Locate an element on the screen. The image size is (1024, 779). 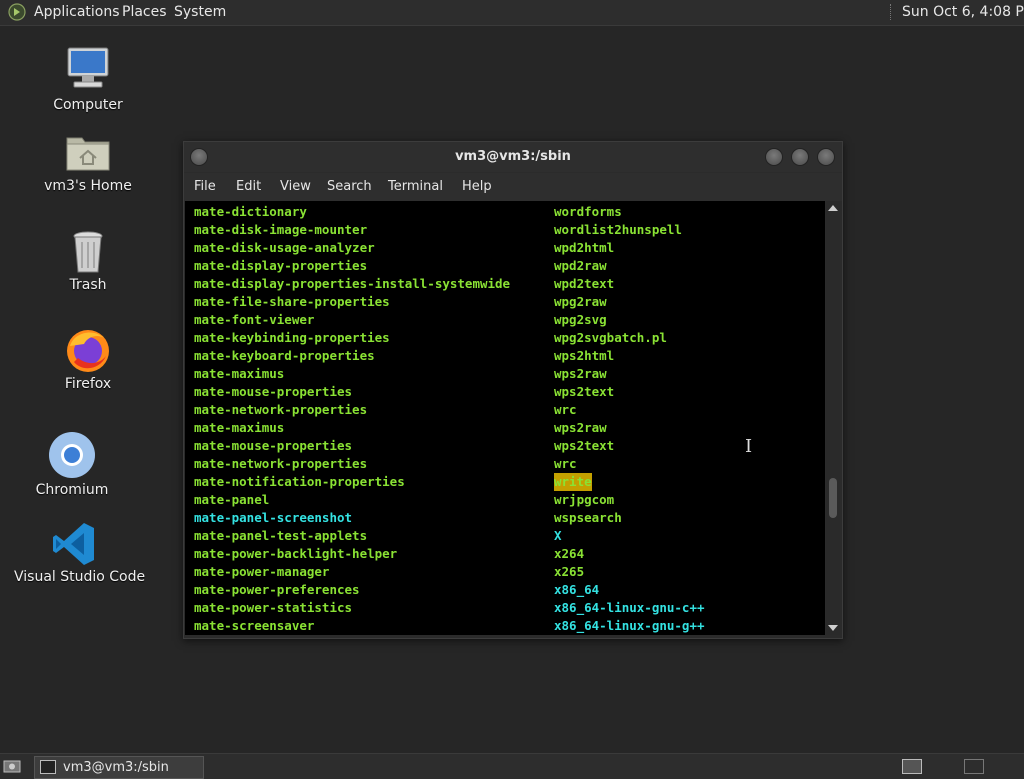
terminal-entry: mate-panel is located at coordinates (232, 499).